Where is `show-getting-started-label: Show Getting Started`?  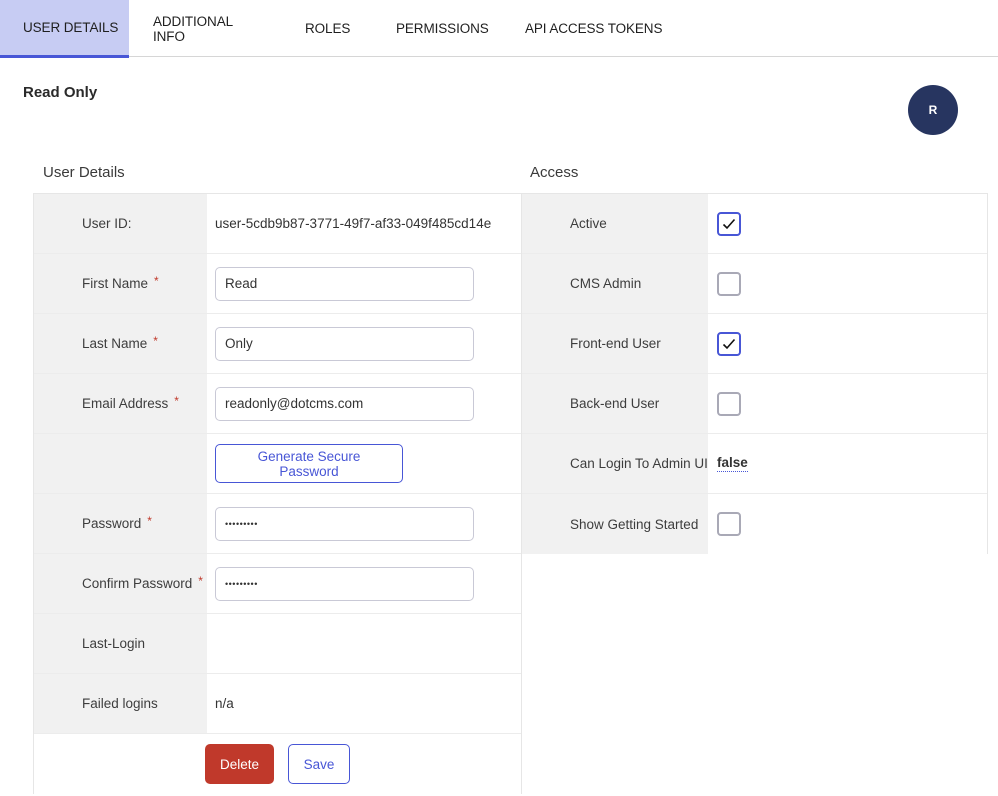 show-getting-started-label: Show Getting Started is located at coordinates (615, 524).